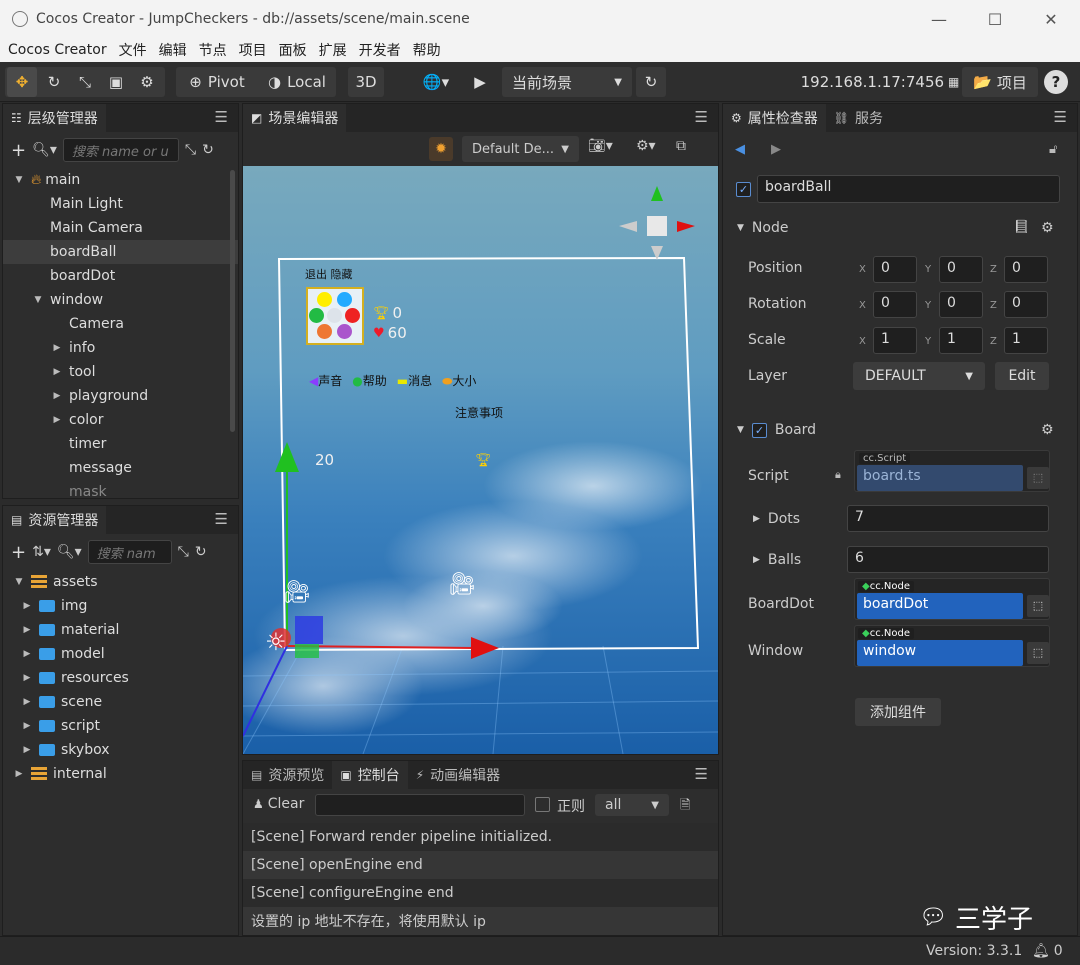  Describe the element at coordinates (774, 118) in the screenshot. I see `tab-inspector: ⚙ 属性检查器` at that location.